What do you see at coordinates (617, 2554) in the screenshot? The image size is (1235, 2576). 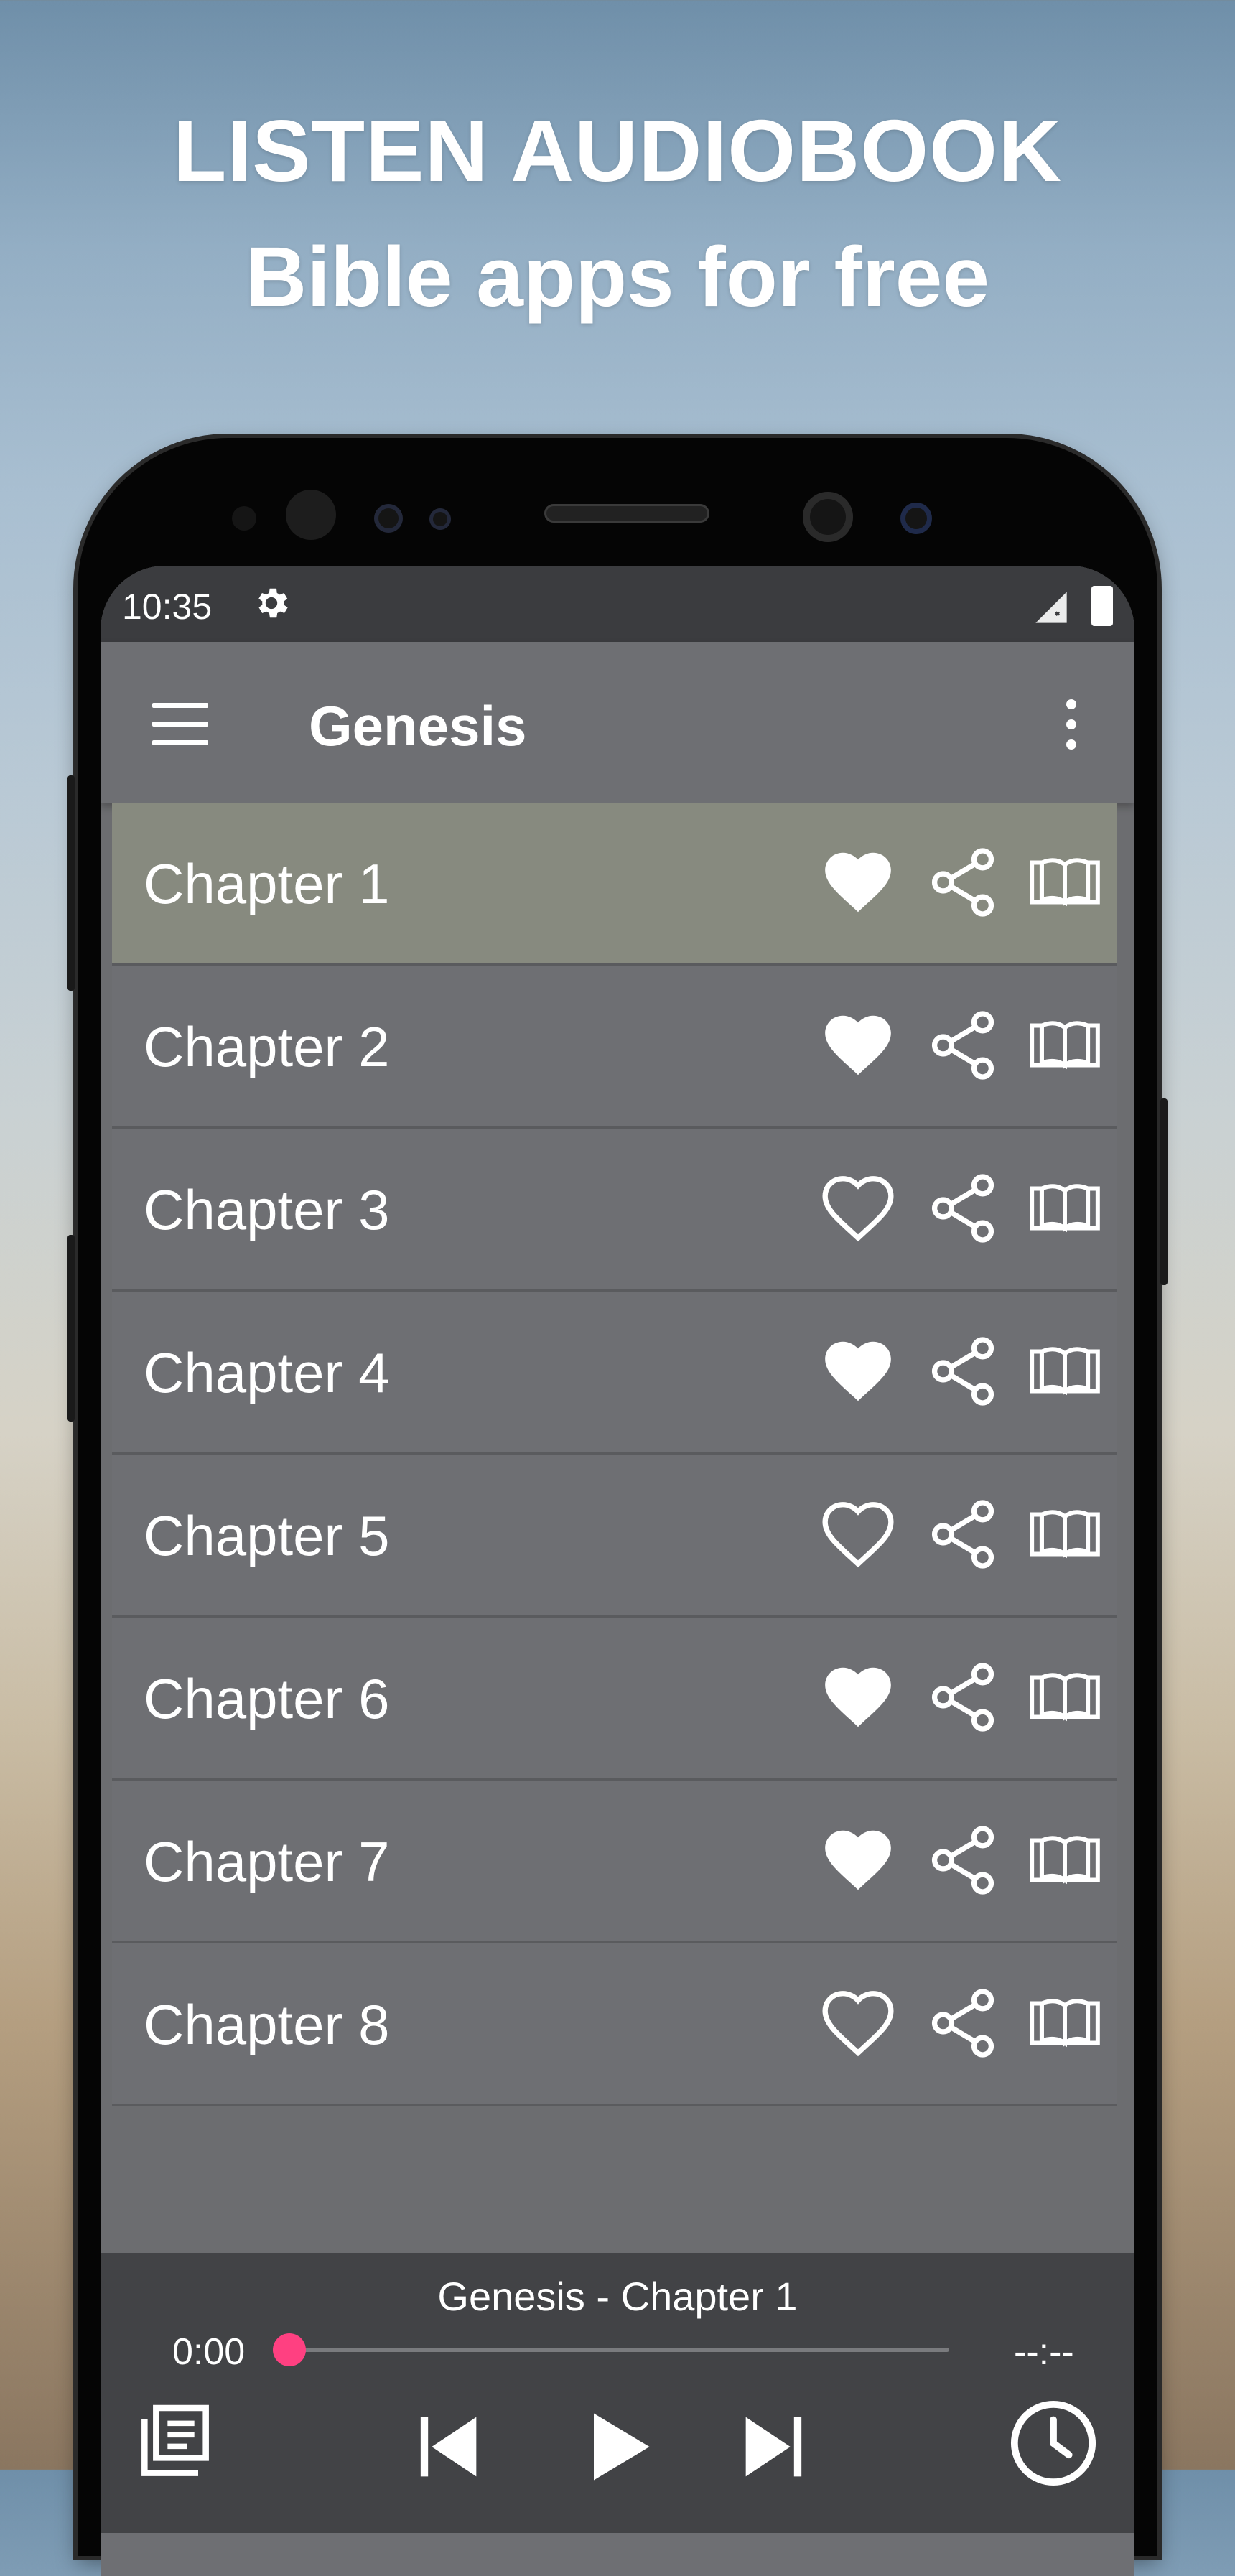 I see `bottom-strip` at bounding box center [617, 2554].